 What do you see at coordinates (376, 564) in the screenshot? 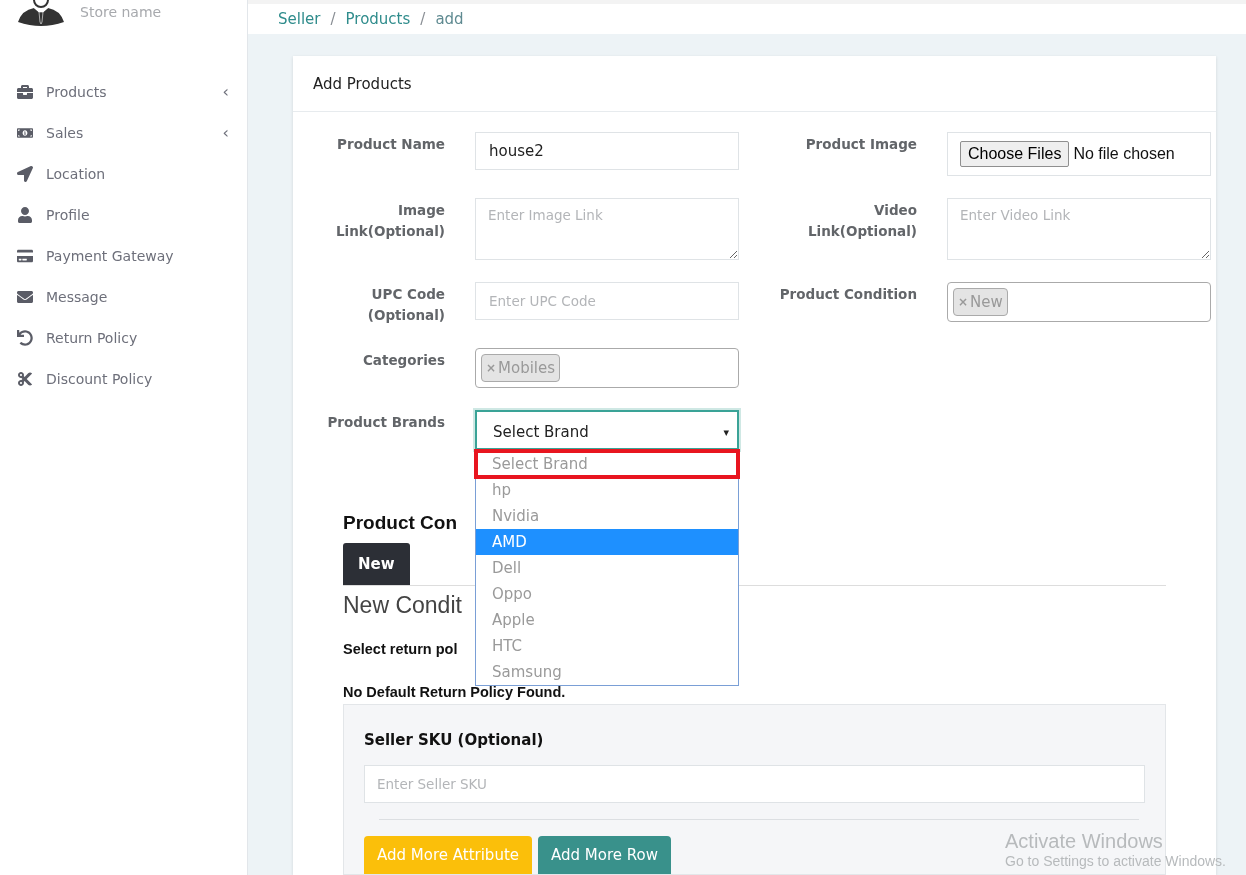
I see `tab: New` at bounding box center [376, 564].